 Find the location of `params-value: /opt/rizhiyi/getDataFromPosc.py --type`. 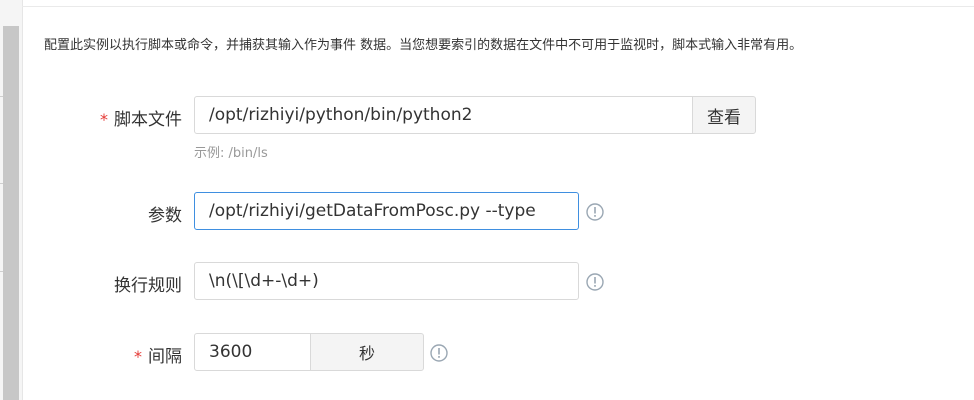

params-value: /opt/rizhiyi/getDataFromPosc.py --type is located at coordinates (372, 211).